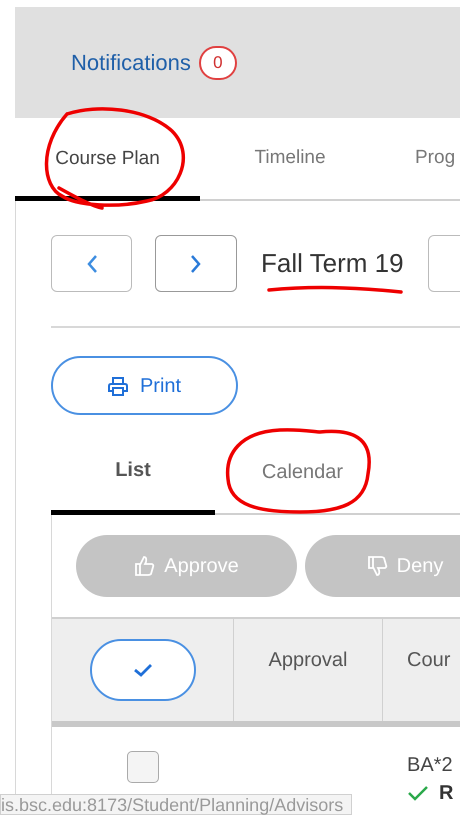  Describe the element at coordinates (332, 263) in the screenshot. I see `term-title: Fall Term 19` at that location.